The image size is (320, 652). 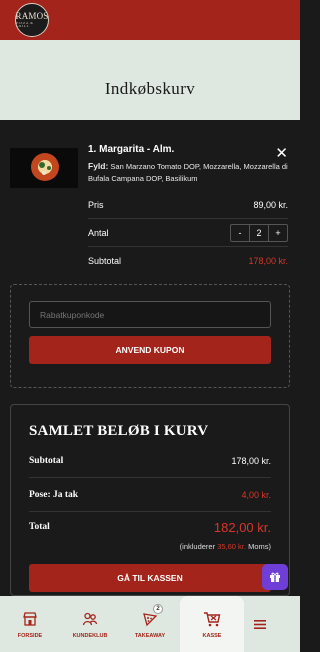 I want to click on coupon-input, so click(x=150, y=314).